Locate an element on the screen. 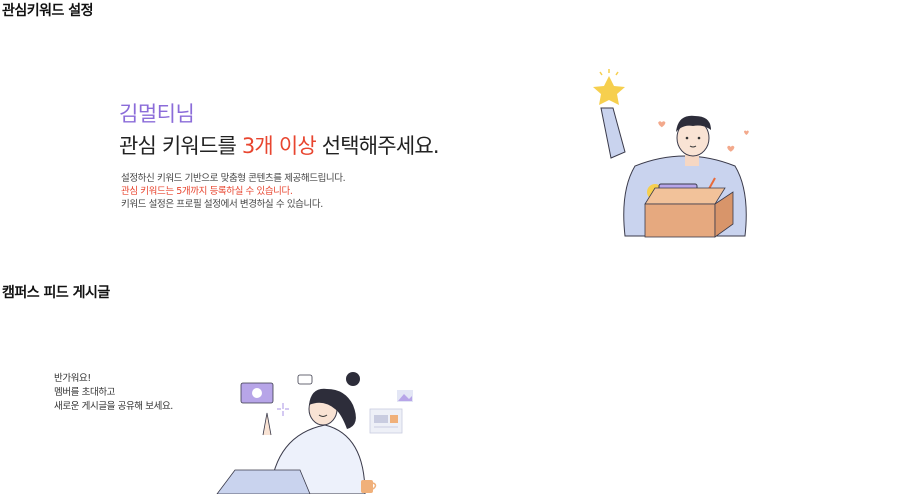  image-icon is located at coordinates (405, 396).